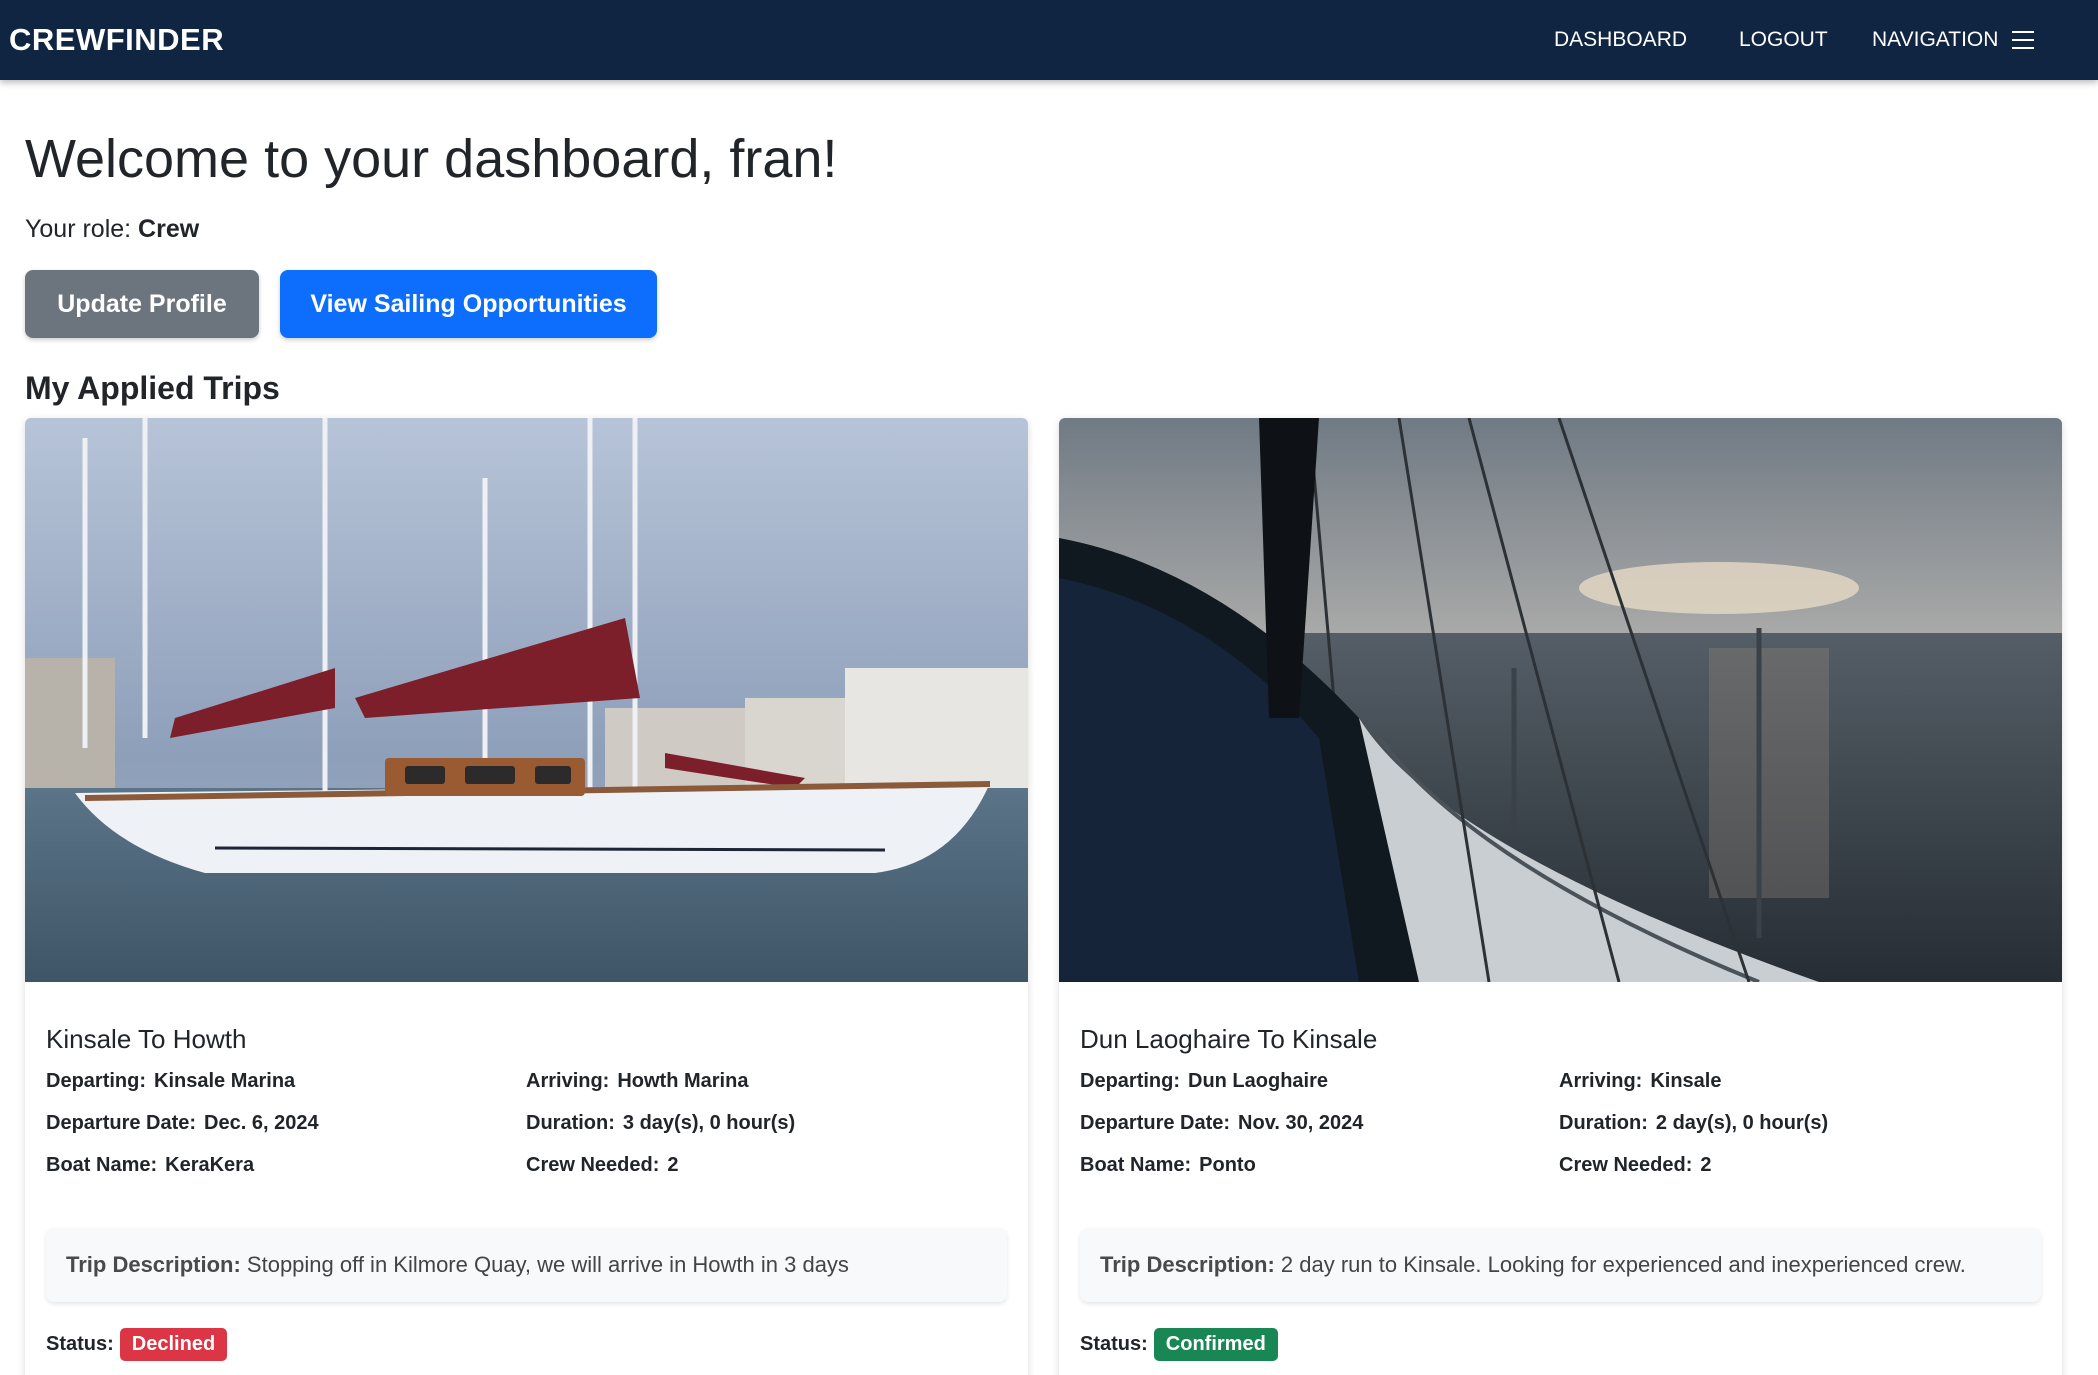 This screenshot has height=1375, width=2098. What do you see at coordinates (152, 388) in the screenshot?
I see `section-title: My Applied Trips` at bounding box center [152, 388].